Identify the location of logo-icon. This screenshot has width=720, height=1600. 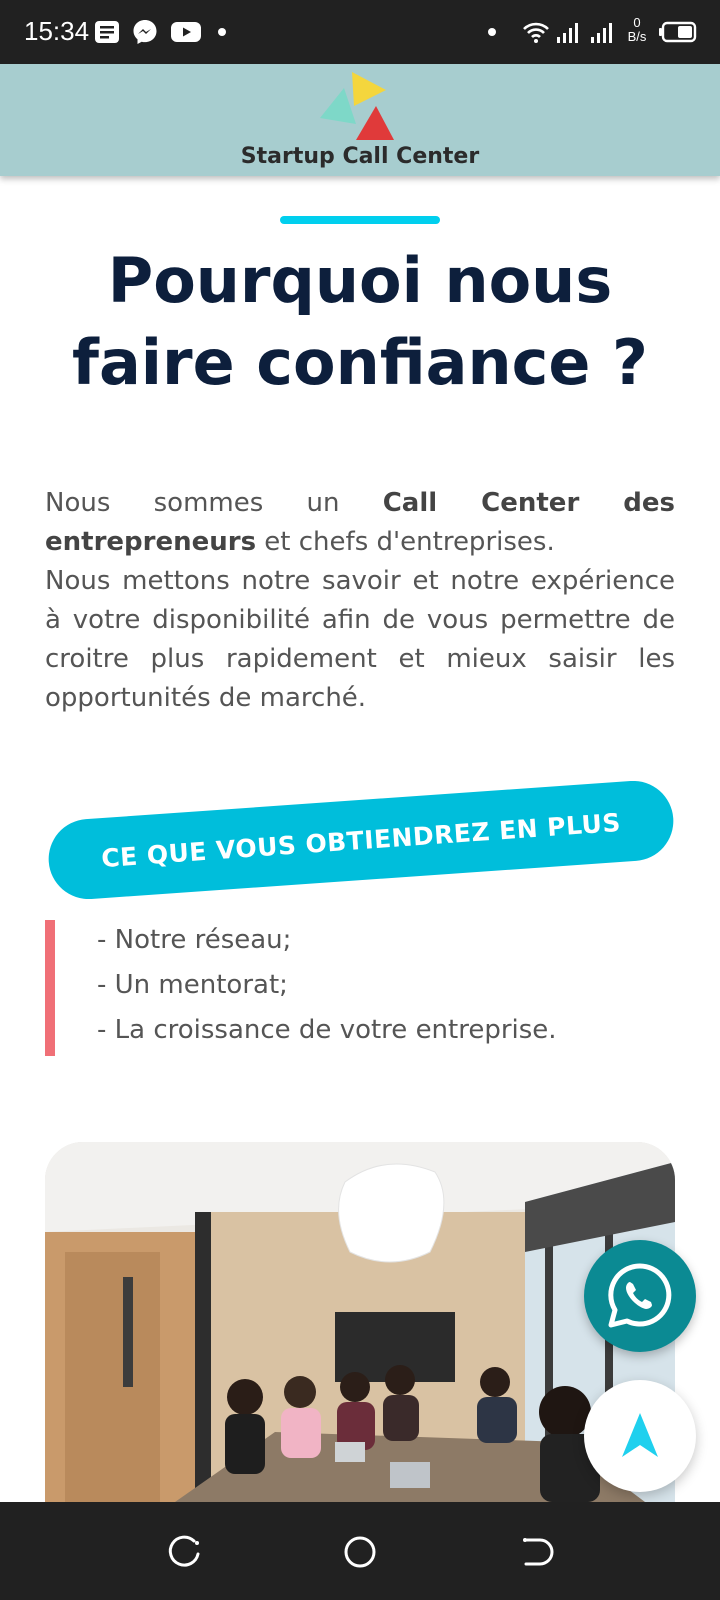
(365, 107).